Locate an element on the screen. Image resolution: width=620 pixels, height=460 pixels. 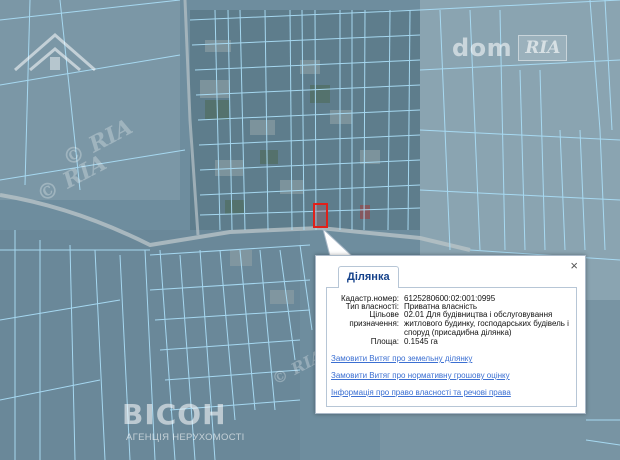
close-icon: × is located at coordinates (574, 266).